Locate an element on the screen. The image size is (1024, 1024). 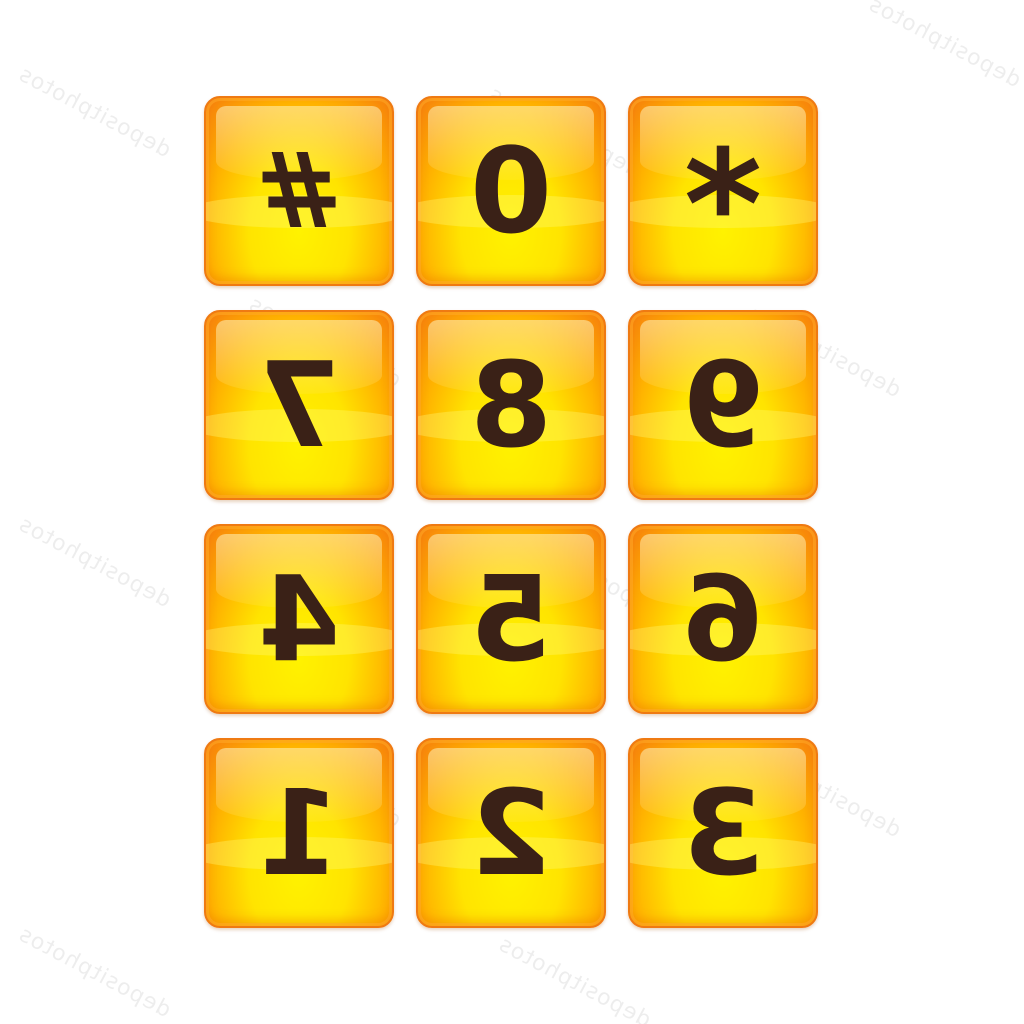
key-label: 1 is located at coordinates (299, 833).